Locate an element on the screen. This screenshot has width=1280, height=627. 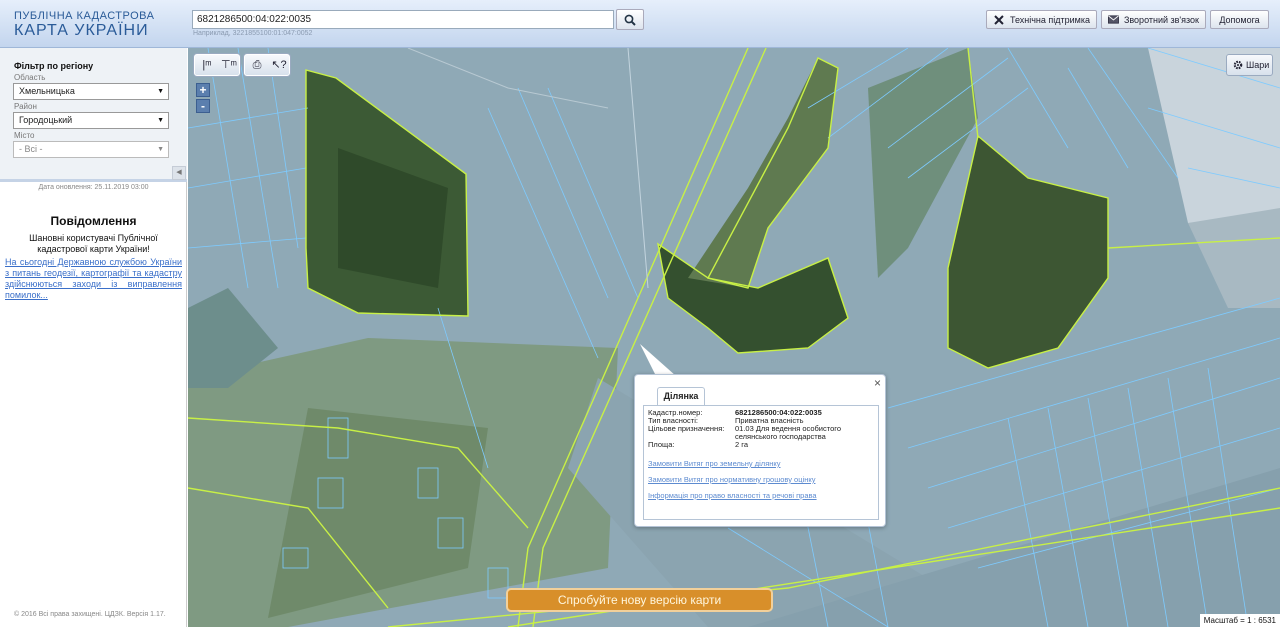
try-new-map-button: Спробуйте нову версію карти is located at coordinates (639, 600).